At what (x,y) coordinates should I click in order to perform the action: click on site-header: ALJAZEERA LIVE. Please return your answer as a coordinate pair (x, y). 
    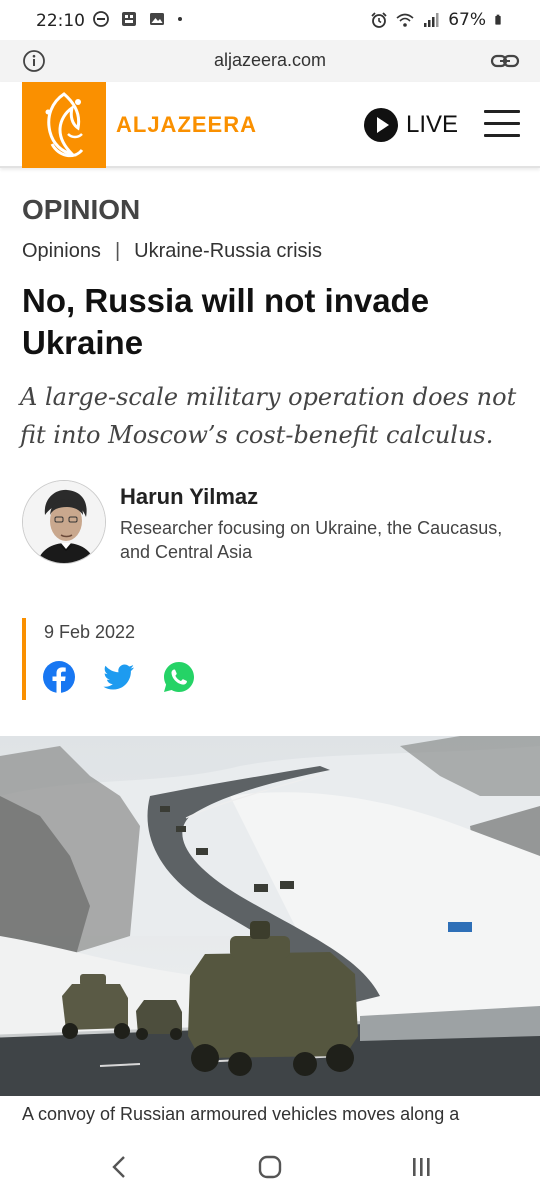
    Looking at the image, I should click on (270, 125).